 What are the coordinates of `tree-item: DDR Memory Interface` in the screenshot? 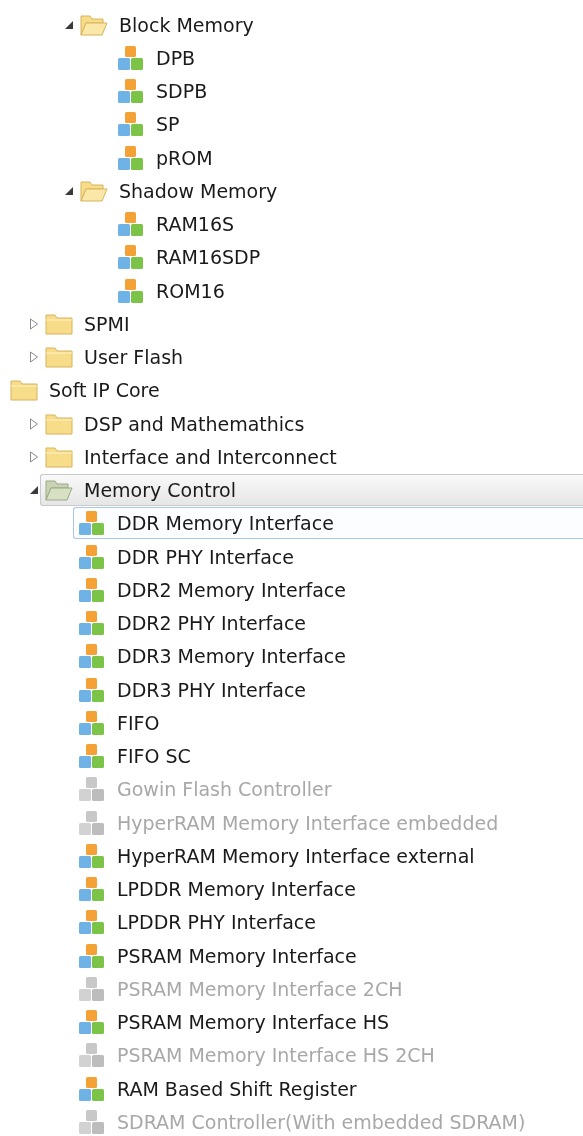 It's located at (328, 523).